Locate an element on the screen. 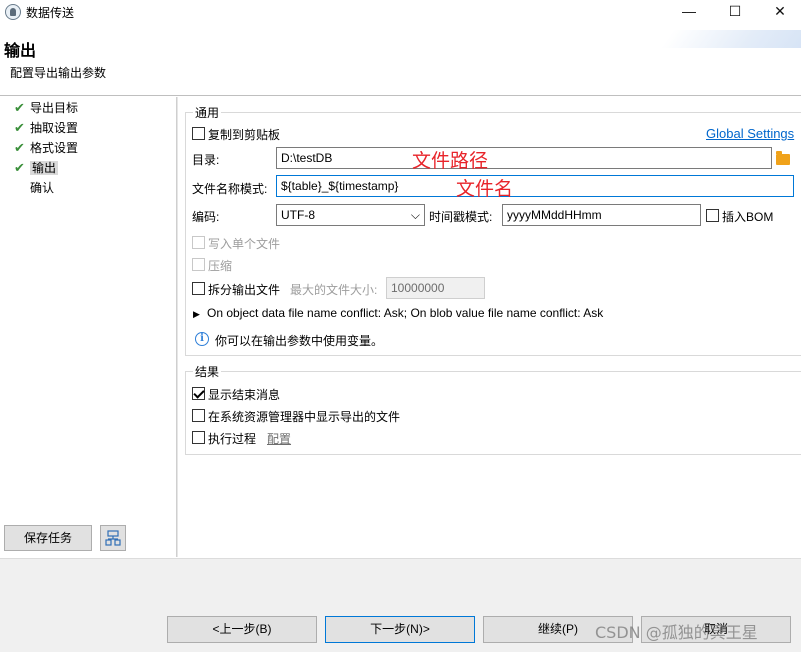 This screenshot has width=801, height=652. page-title: 输出 is located at coordinates (20, 51).